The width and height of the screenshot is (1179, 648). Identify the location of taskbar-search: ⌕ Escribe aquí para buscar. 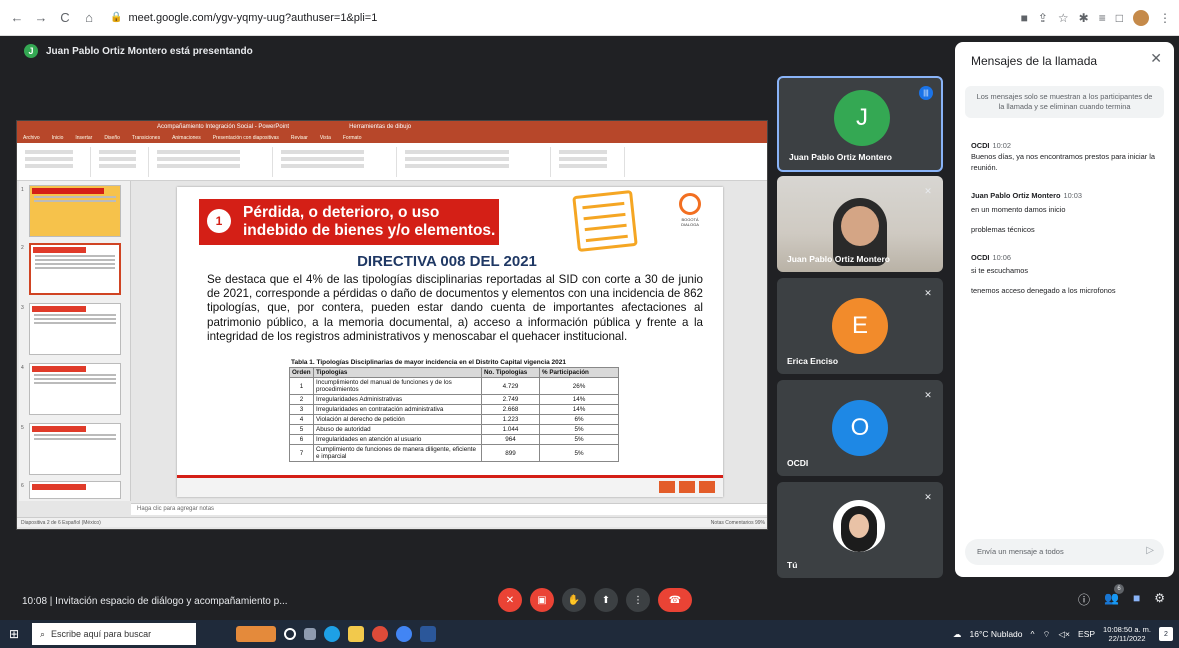
(114, 634).